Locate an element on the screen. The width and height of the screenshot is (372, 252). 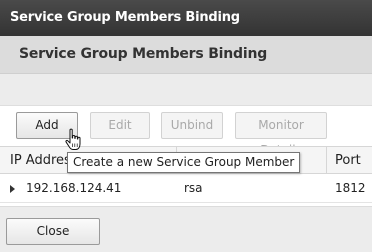
table-row: 192.168.124.41 rsa 1812 is located at coordinates (186, 189).